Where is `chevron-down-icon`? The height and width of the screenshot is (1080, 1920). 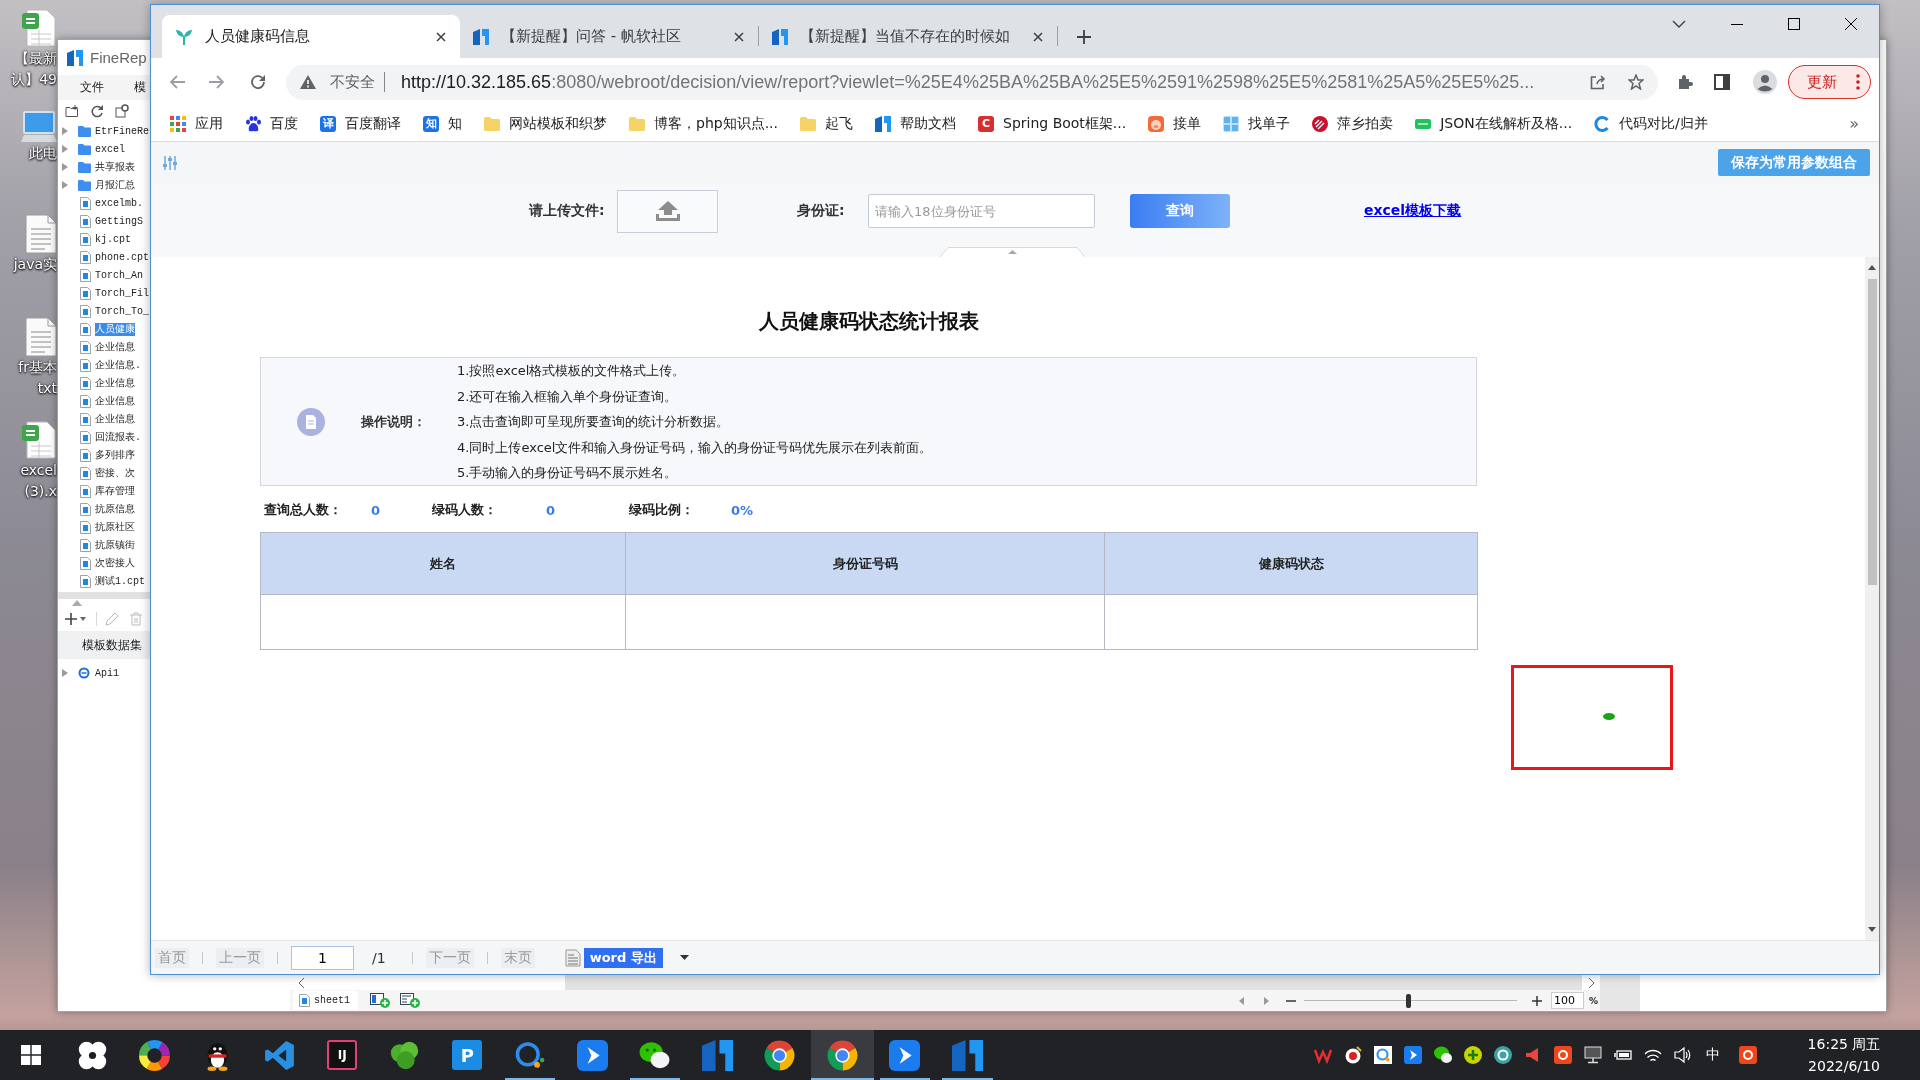 chevron-down-icon is located at coordinates (1679, 24).